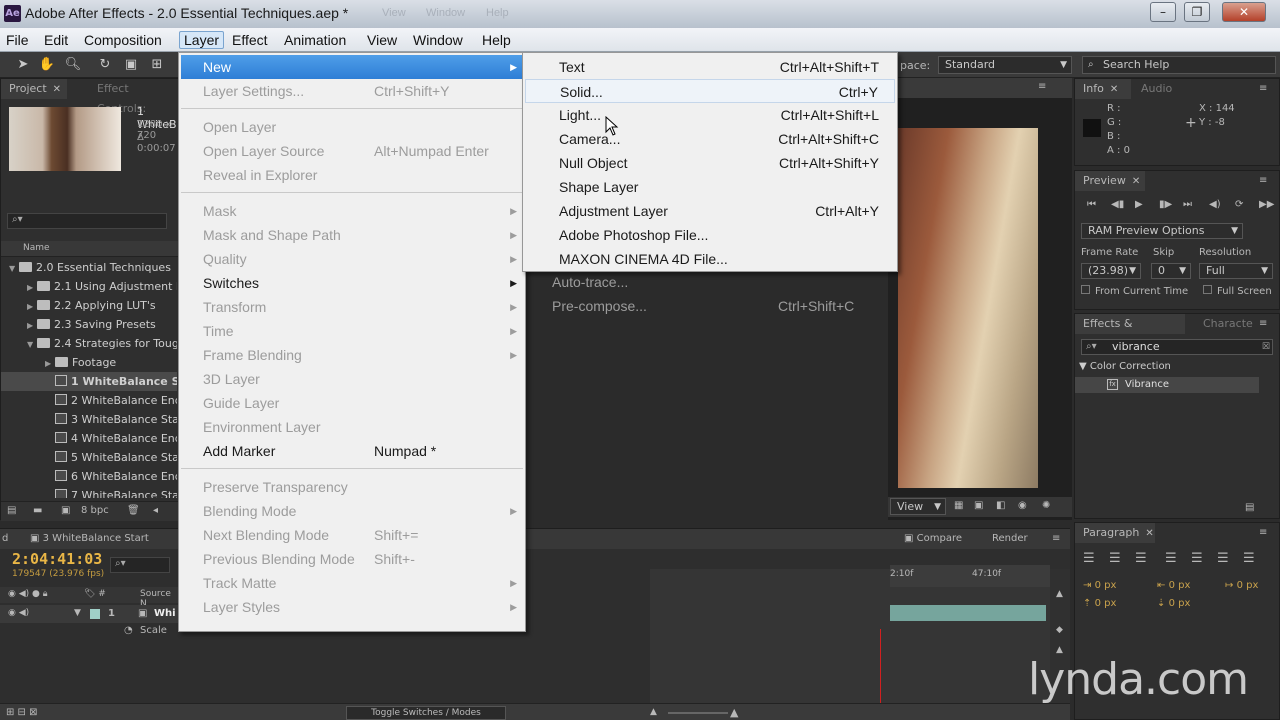 This screenshot has height=720, width=1280. Describe the element at coordinates (89, 381) in the screenshot. I see `project-comp-item: 1 WhiteBalance St` at that location.